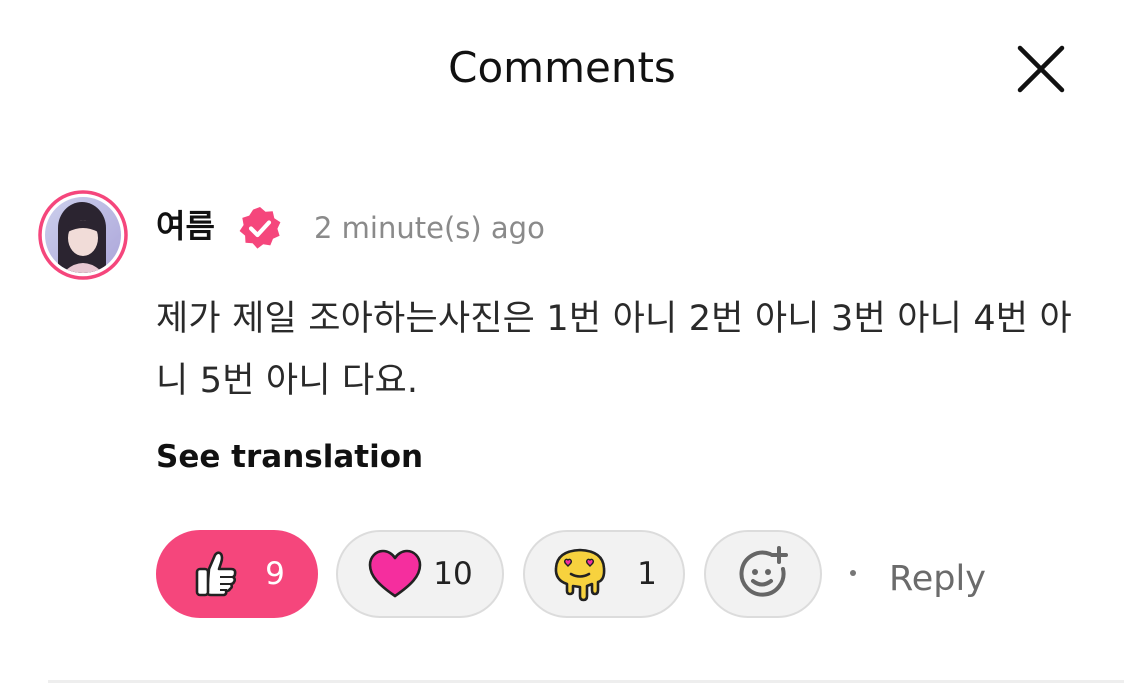 This screenshot has width=1124, height=685. I want to click on reaction-heart-button: 10, so click(420, 574).